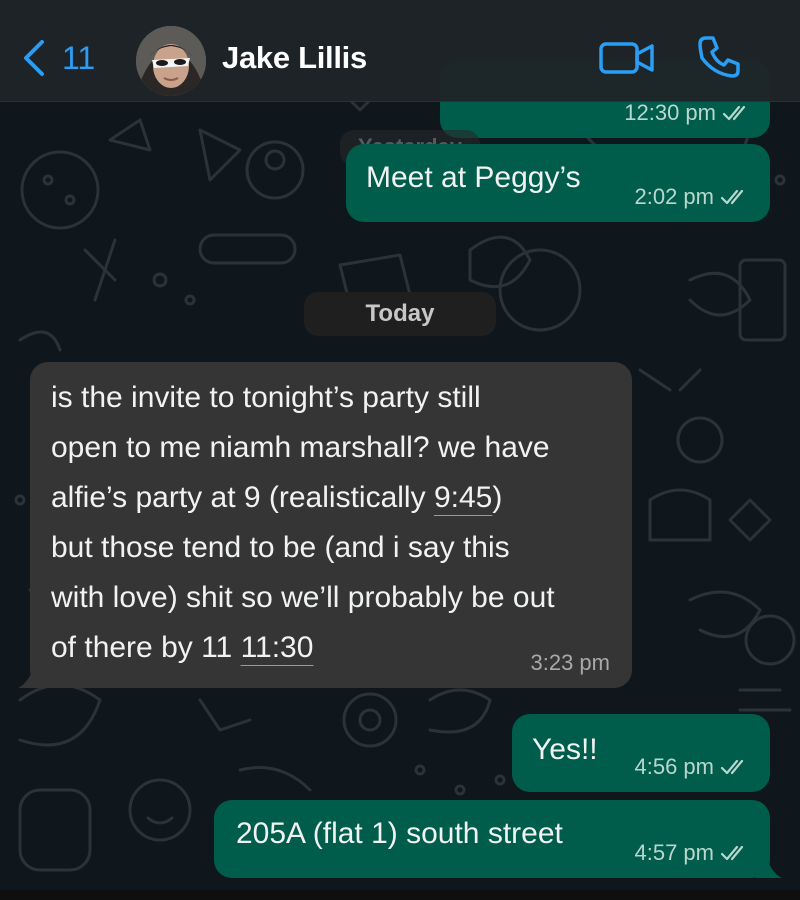  I want to click on message-meta: 3:23 pm, so click(571, 663).